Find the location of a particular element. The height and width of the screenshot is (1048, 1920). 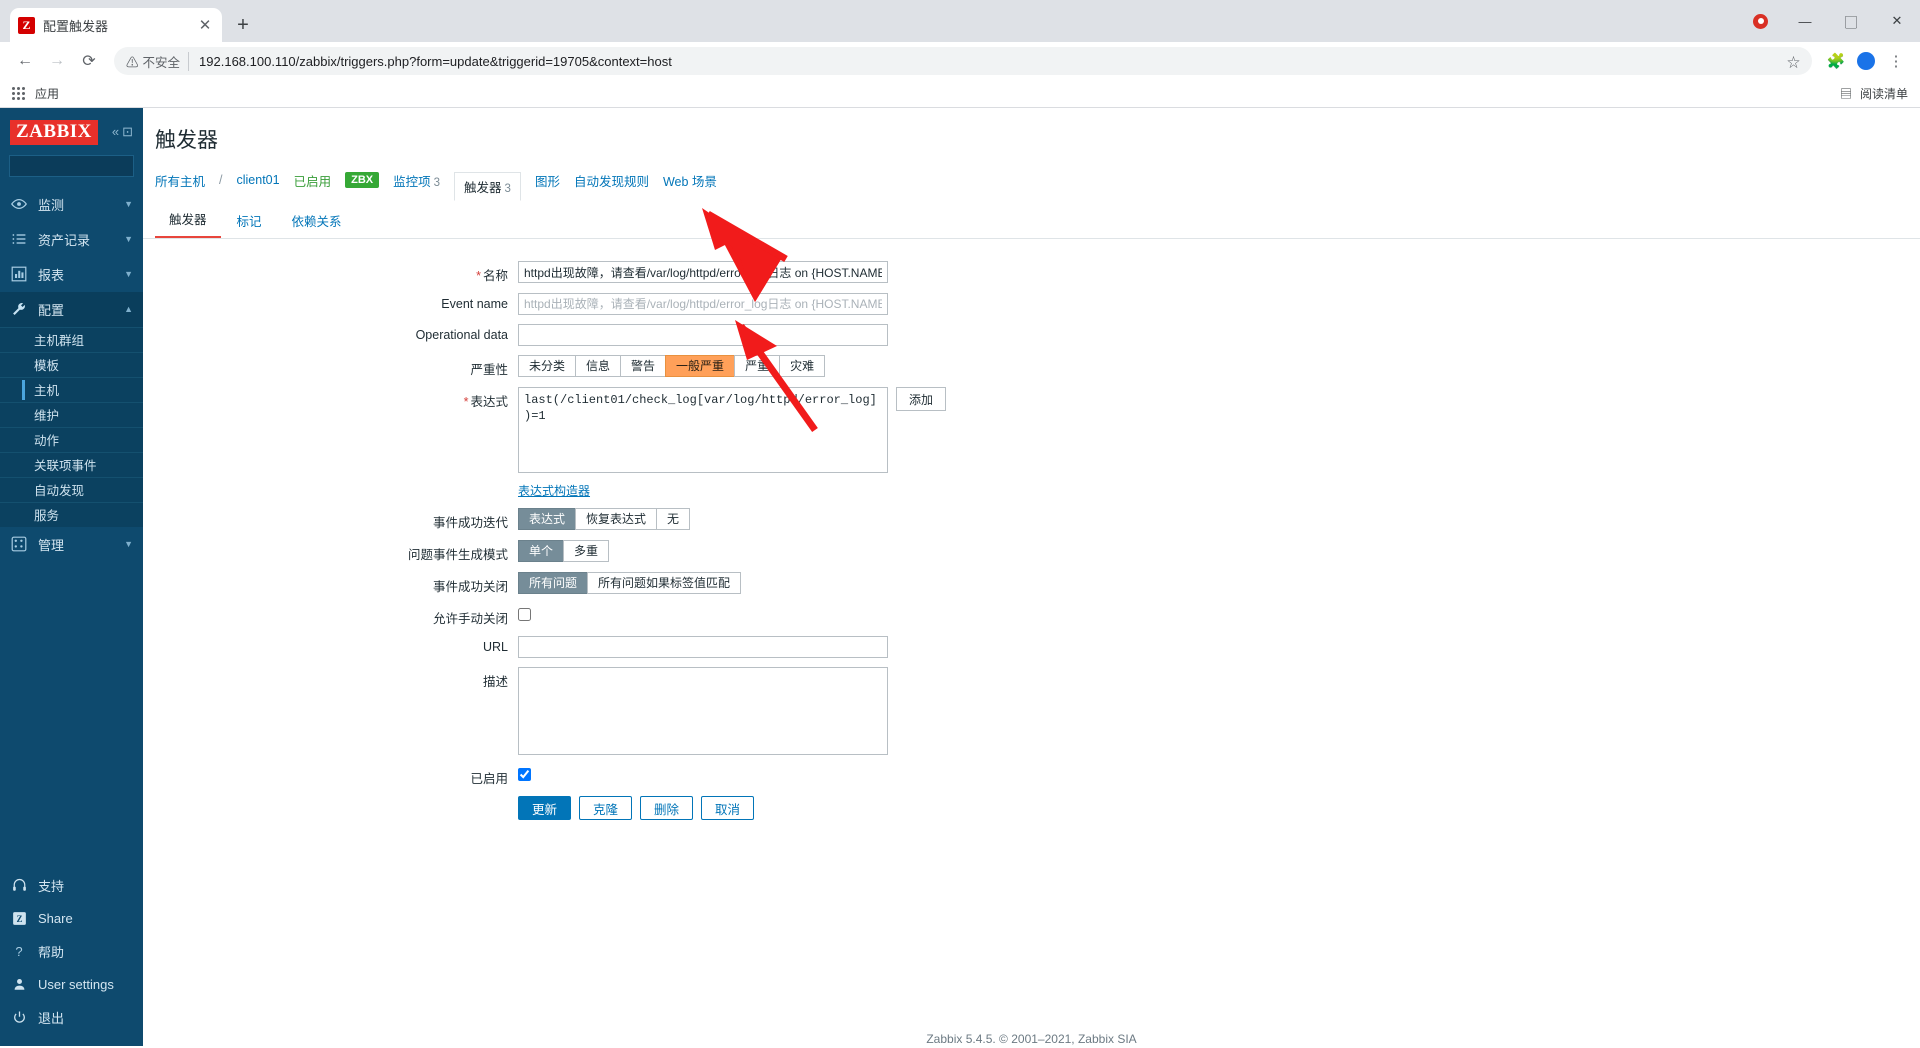

nav-label: 监控项 is located at coordinates (412, 181).